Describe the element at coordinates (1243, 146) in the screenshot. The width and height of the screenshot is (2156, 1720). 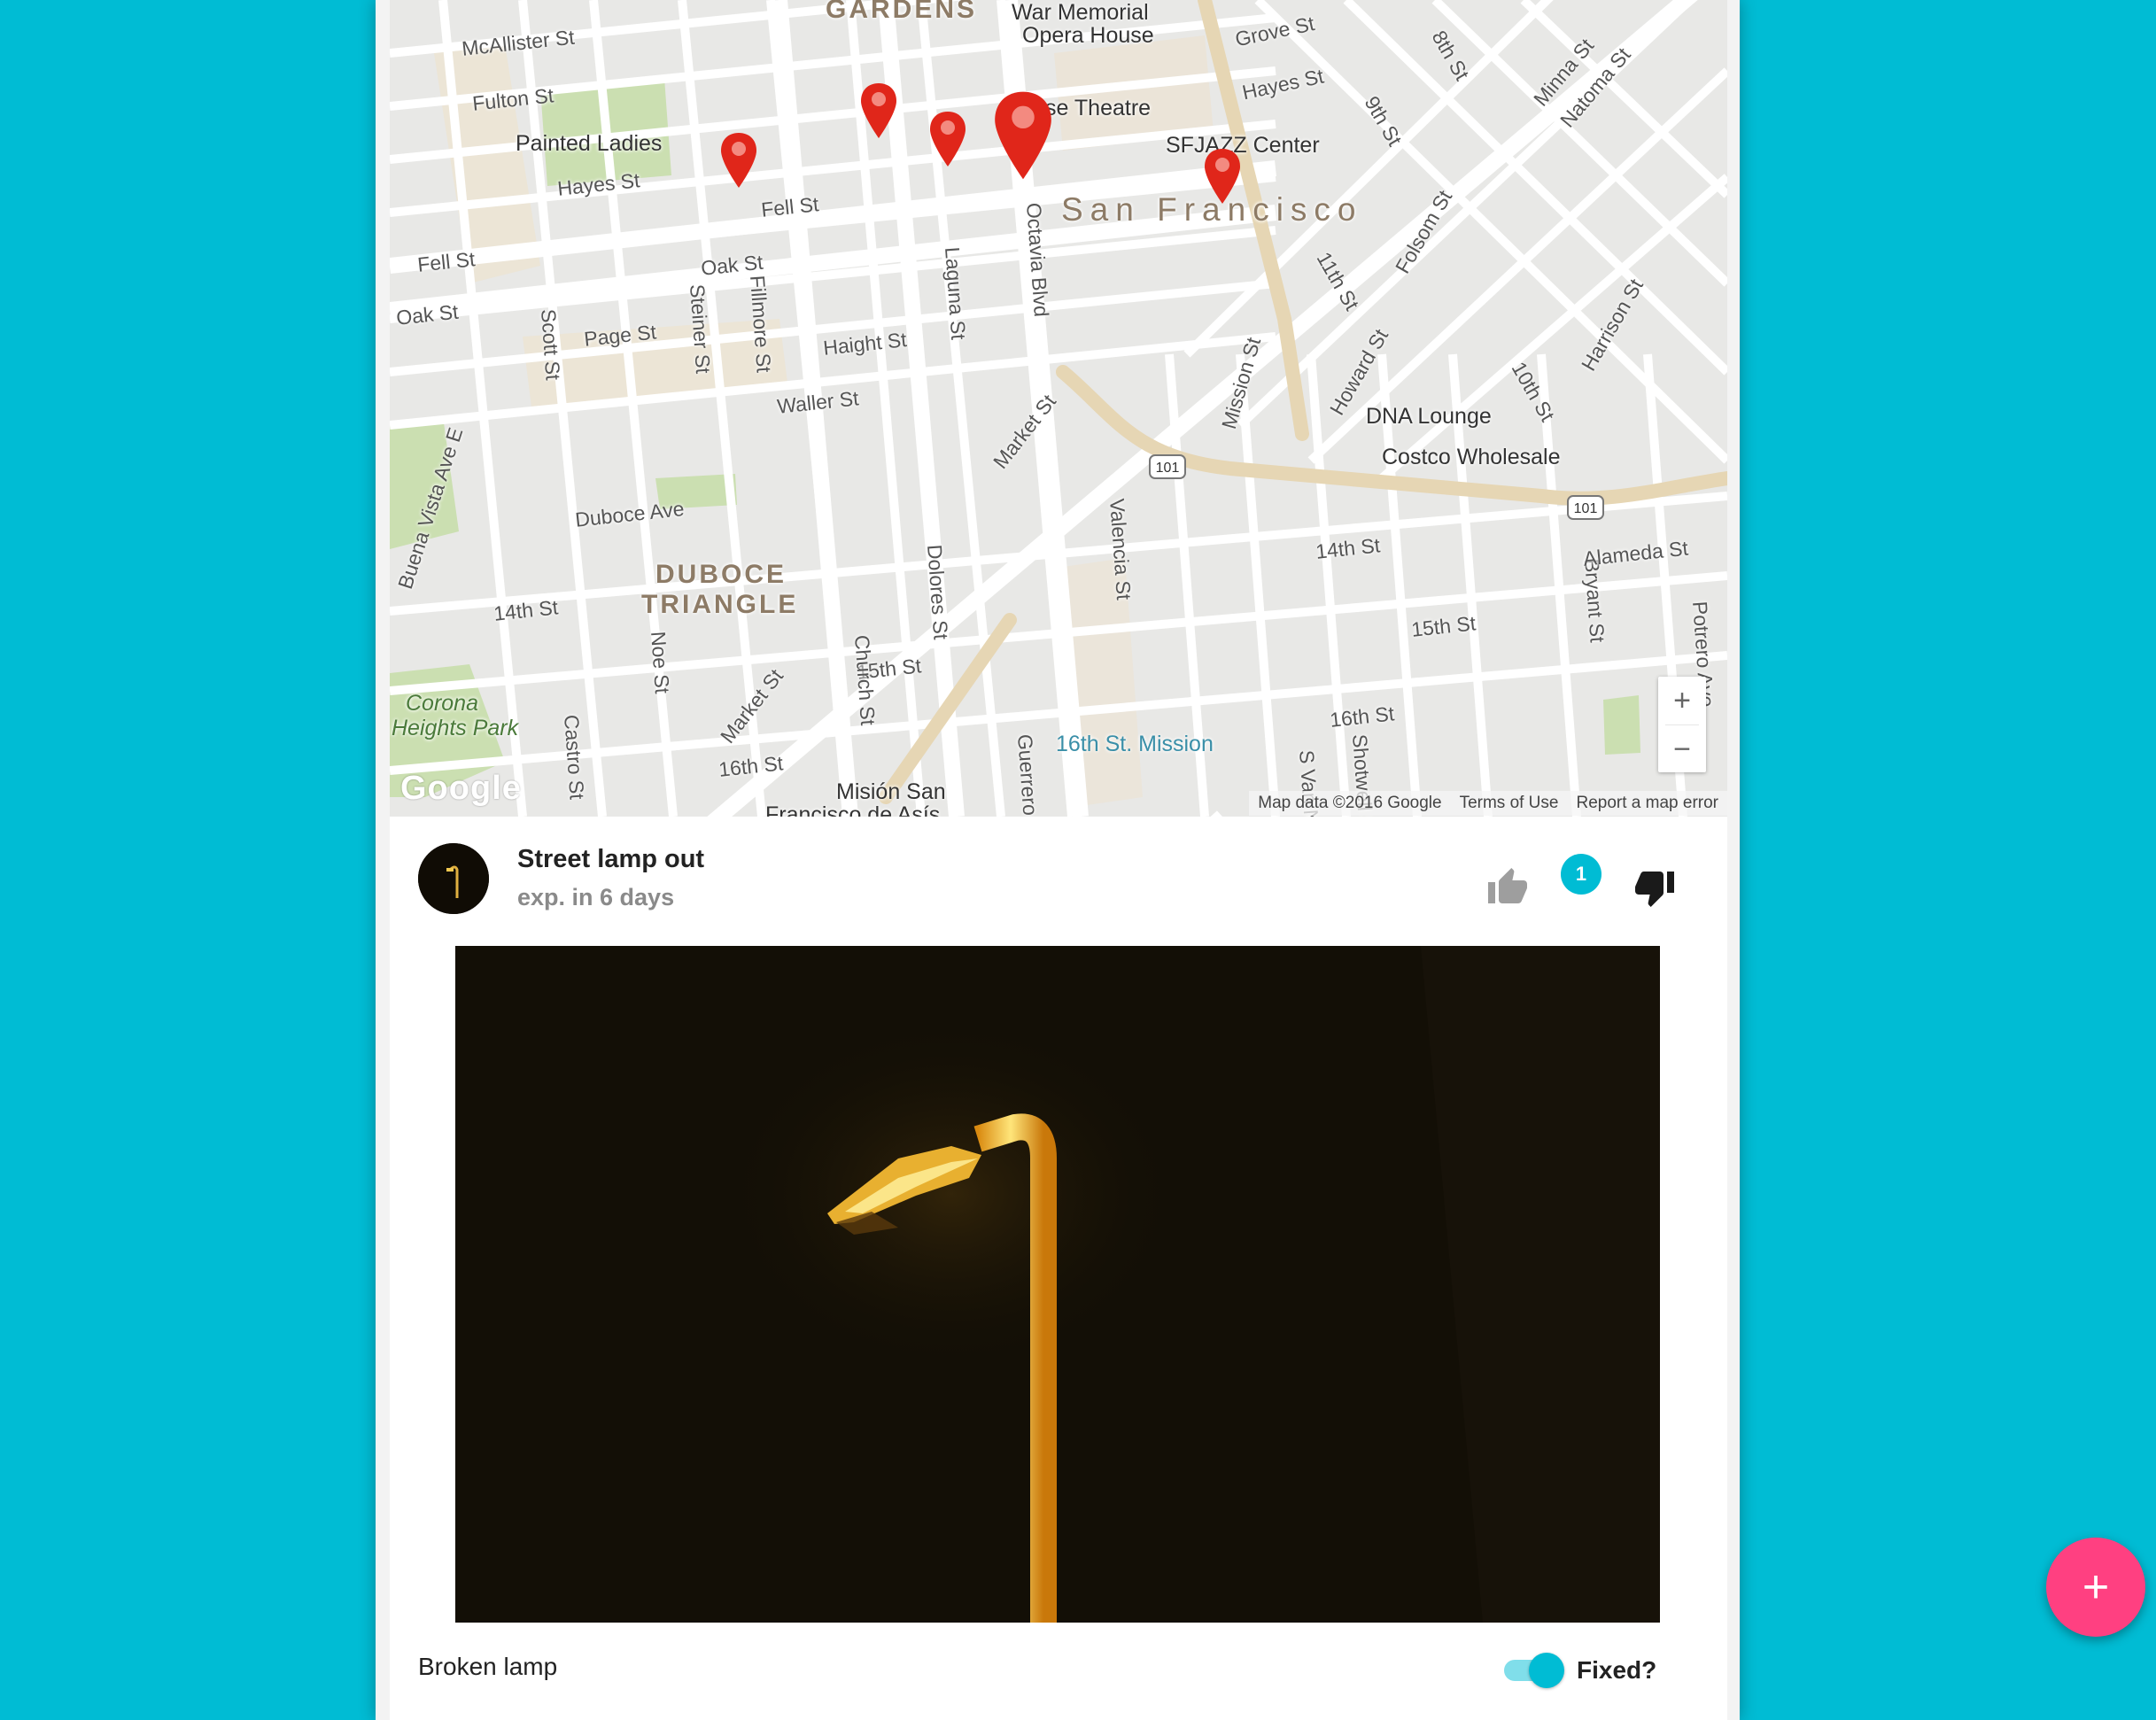
I see `poi-label: SFJAZZ Center` at that location.